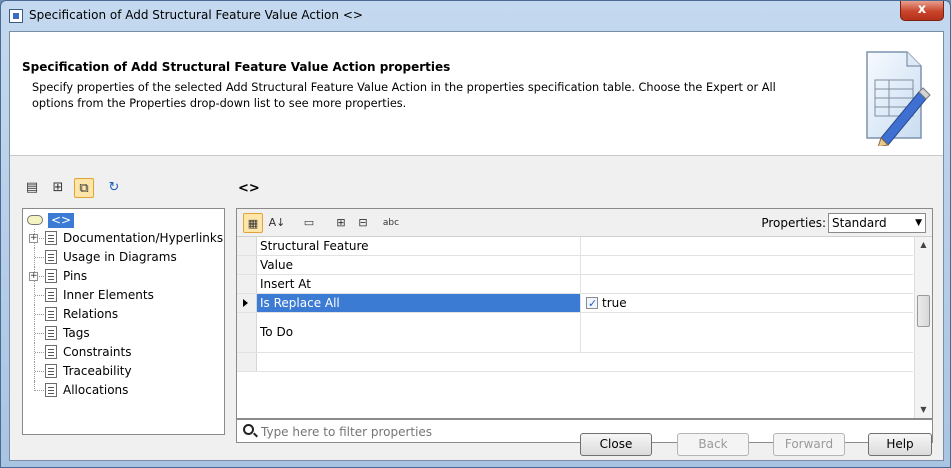  What do you see at coordinates (419, 303) in the screenshot?
I see `property-name: Is Replace All` at bounding box center [419, 303].